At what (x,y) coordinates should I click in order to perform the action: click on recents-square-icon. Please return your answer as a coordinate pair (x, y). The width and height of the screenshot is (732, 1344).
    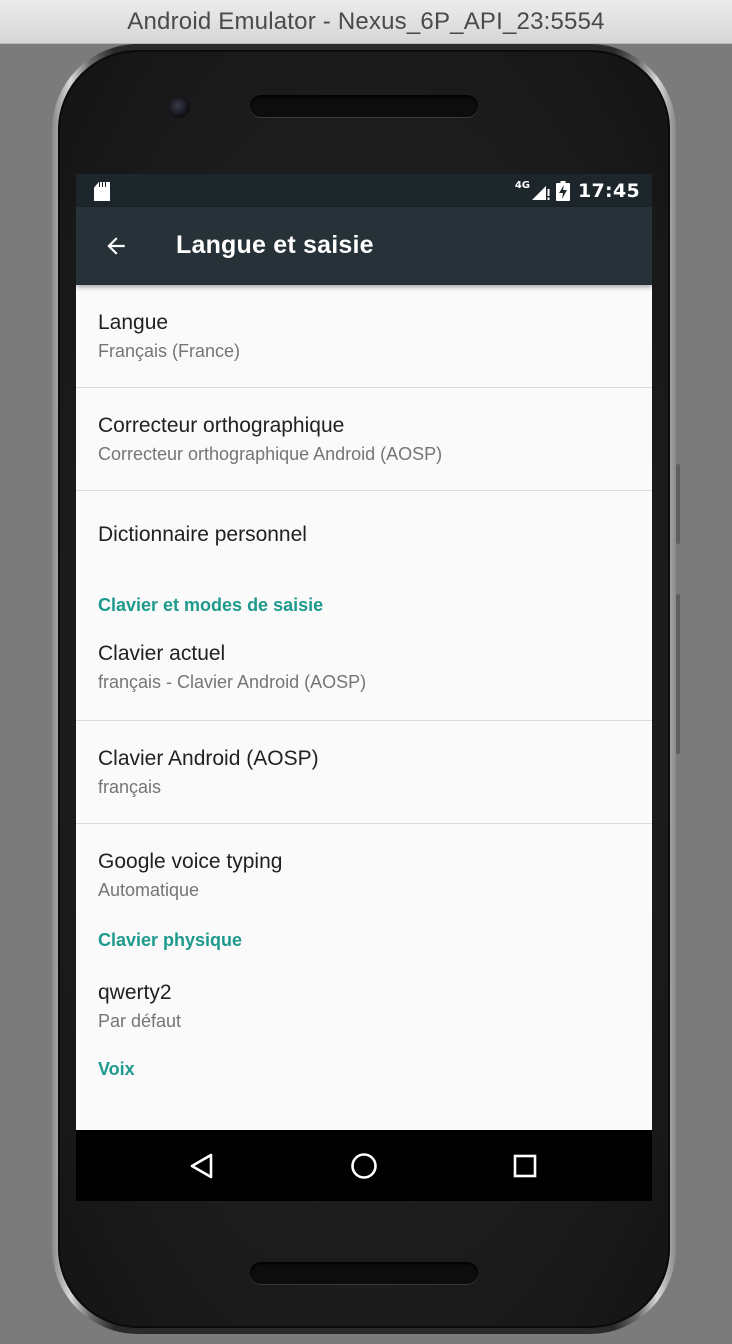
    Looking at the image, I should click on (525, 1166).